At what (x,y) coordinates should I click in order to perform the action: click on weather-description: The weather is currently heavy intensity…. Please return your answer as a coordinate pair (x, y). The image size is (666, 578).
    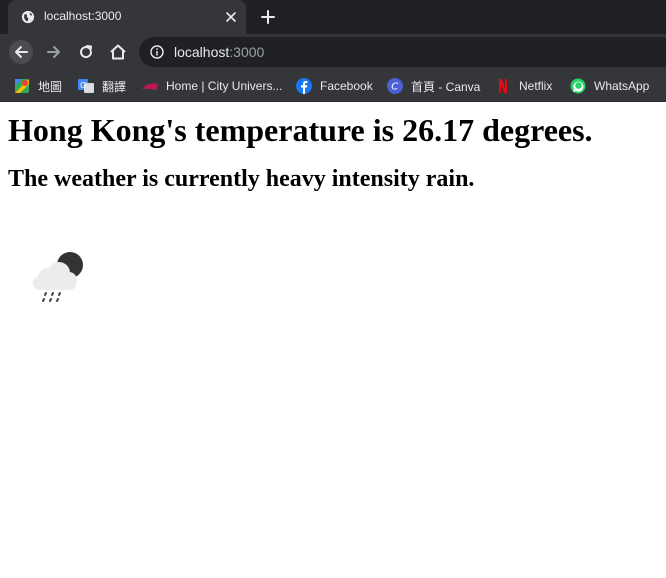
    Looking at the image, I should click on (241, 179).